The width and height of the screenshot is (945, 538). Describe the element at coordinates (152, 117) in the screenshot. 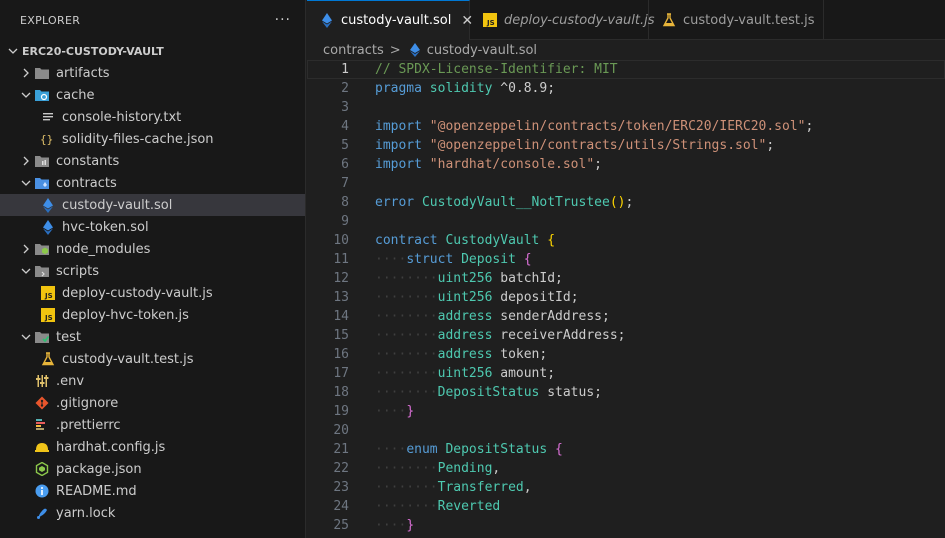

I see `tree-item-console-history-txt: console-history.txt` at that location.